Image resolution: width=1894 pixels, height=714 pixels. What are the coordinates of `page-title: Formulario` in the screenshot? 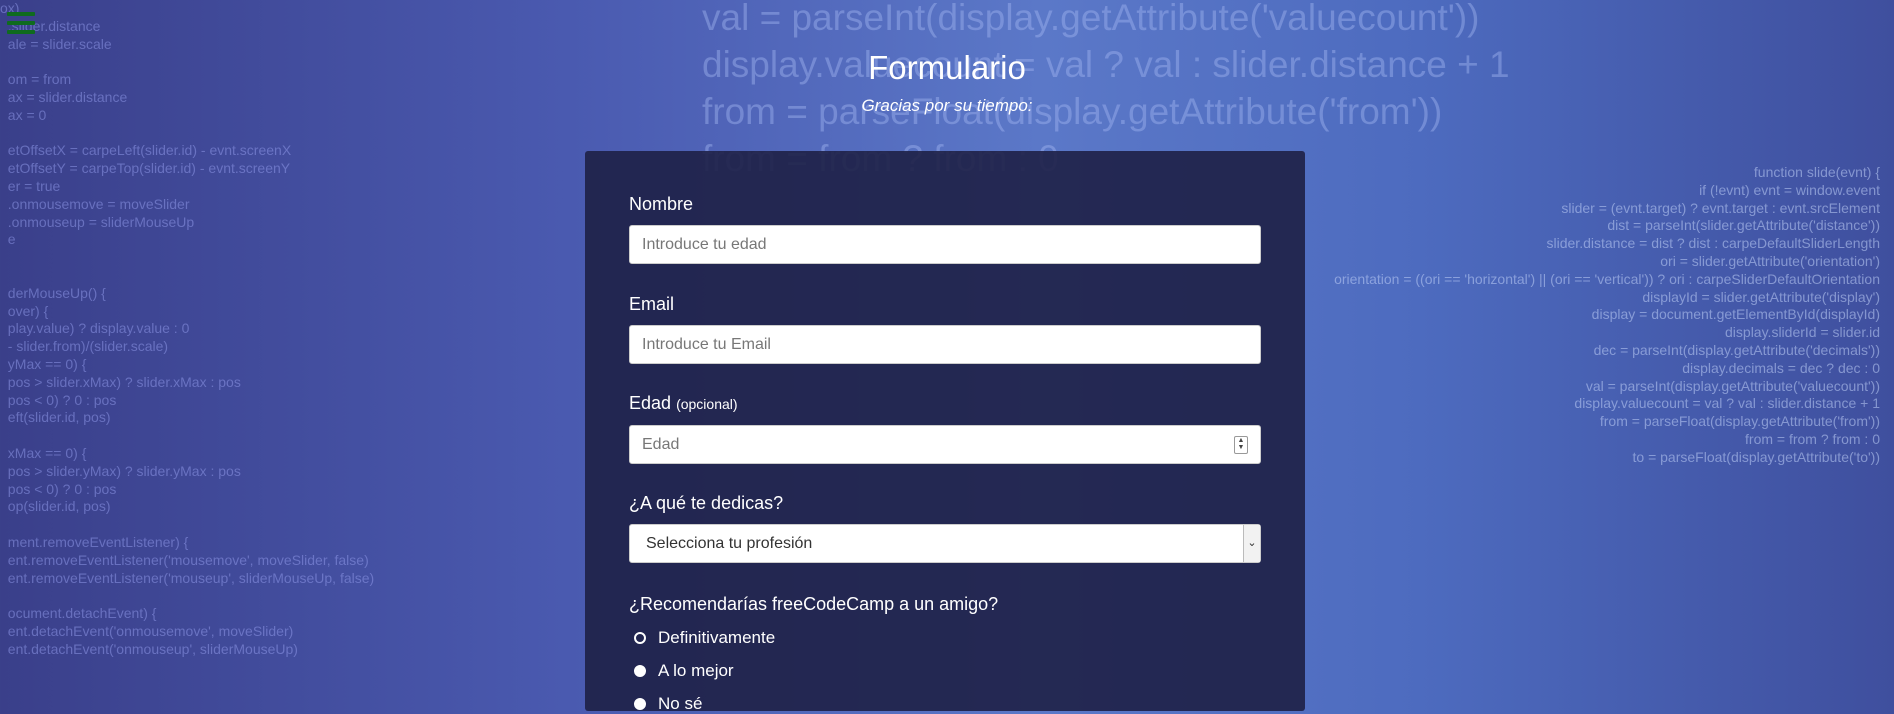 It's located at (947, 67).